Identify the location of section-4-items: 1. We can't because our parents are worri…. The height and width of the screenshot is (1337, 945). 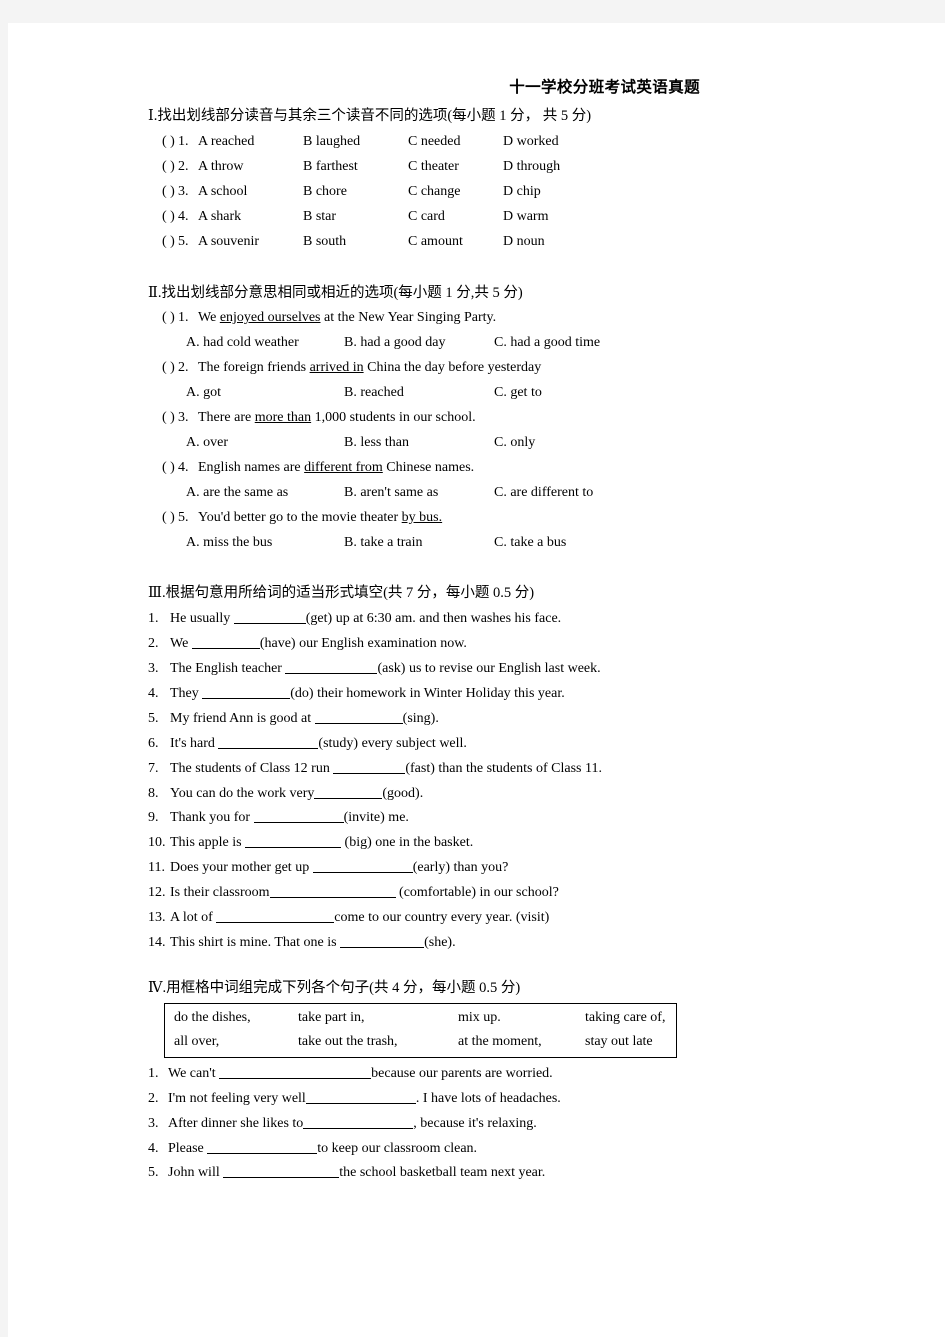
(428, 1124).